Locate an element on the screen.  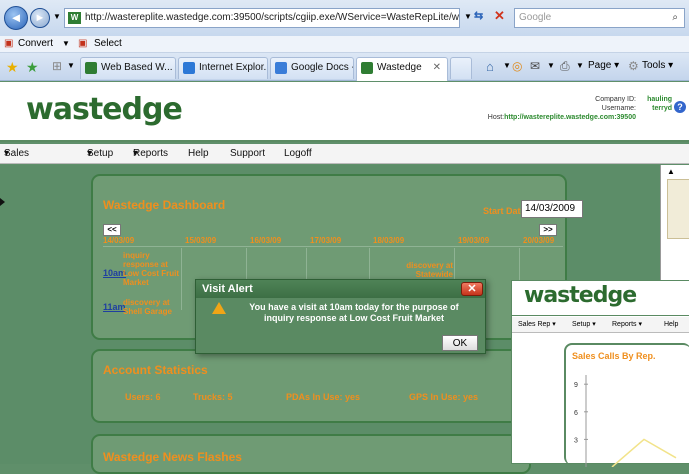
tab-wastedge: Wastedge ✕ is located at coordinates (402, 69).